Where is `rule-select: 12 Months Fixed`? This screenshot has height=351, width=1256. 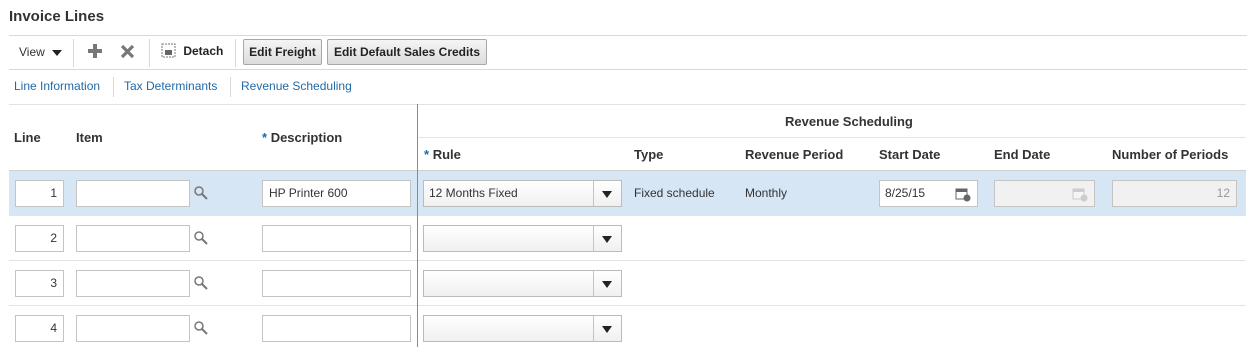
rule-select: 12 Months Fixed is located at coordinates (522, 193).